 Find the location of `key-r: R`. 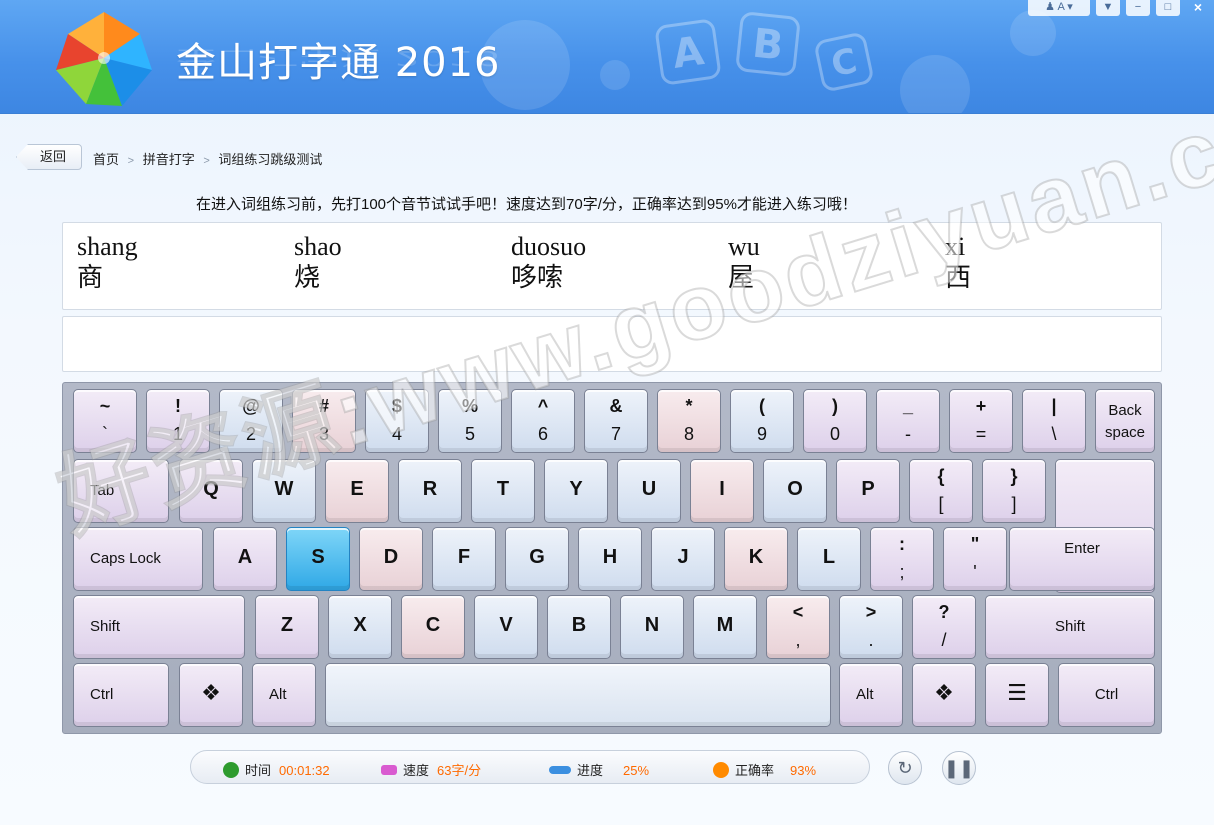

key-r: R is located at coordinates (430, 491).